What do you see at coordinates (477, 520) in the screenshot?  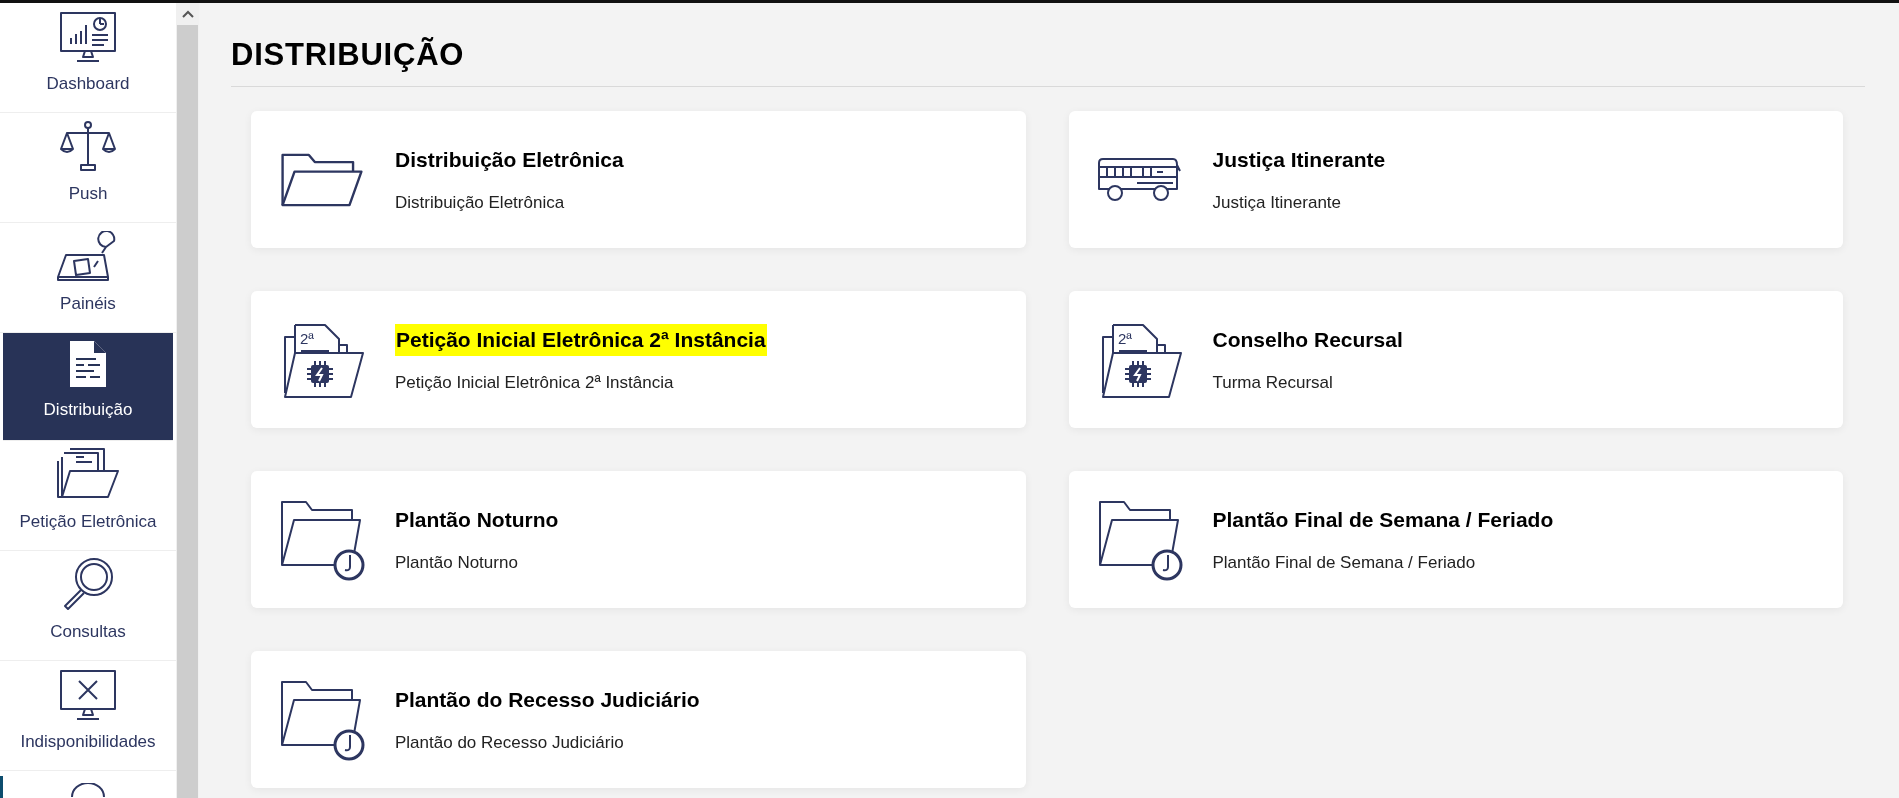 I see `card-title: Plantão Noturno` at bounding box center [477, 520].